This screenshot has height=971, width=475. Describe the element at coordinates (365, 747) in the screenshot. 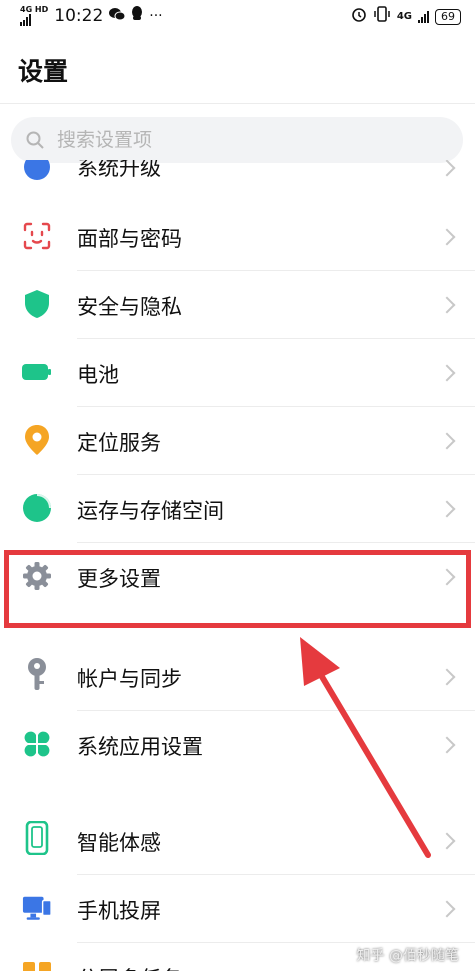

I see `annotation-arrow` at that location.